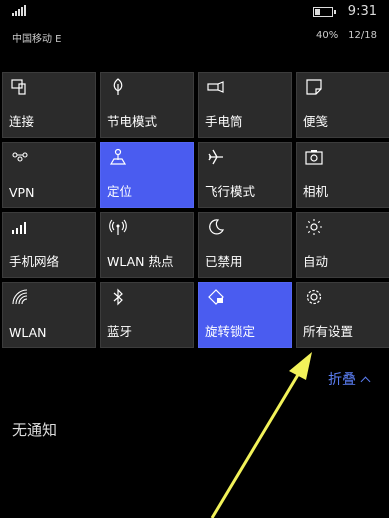 This screenshot has width=389, height=518. I want to click on tile-moon: 已禁用, so click(245, 245).